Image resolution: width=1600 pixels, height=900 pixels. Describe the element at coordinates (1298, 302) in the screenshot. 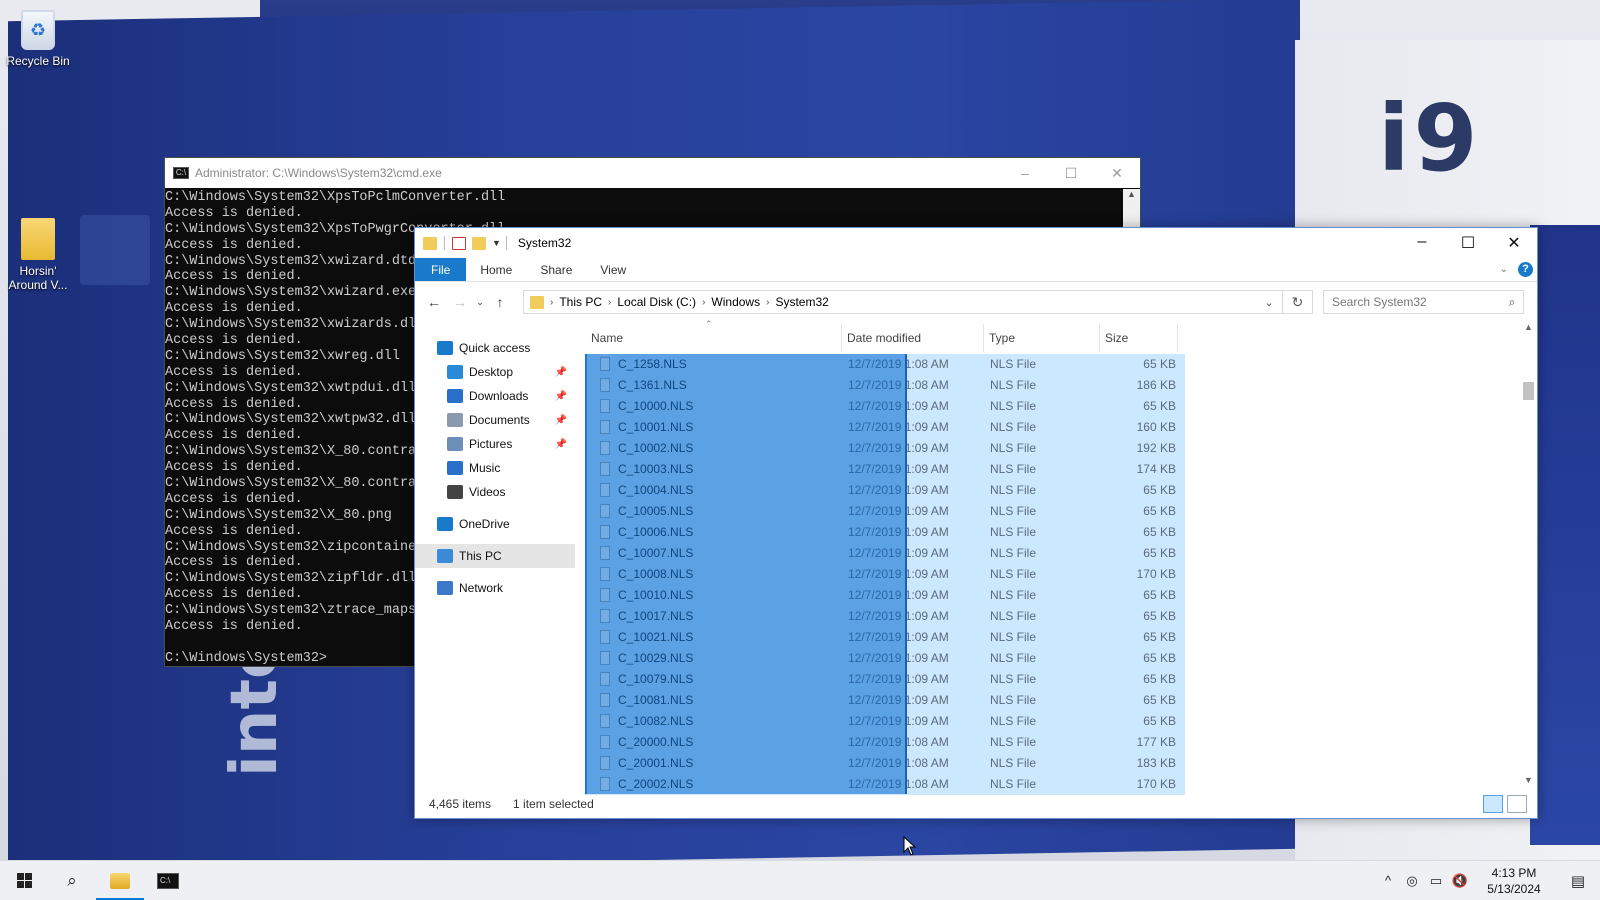

I see `refresh-button: ↻` at that location.